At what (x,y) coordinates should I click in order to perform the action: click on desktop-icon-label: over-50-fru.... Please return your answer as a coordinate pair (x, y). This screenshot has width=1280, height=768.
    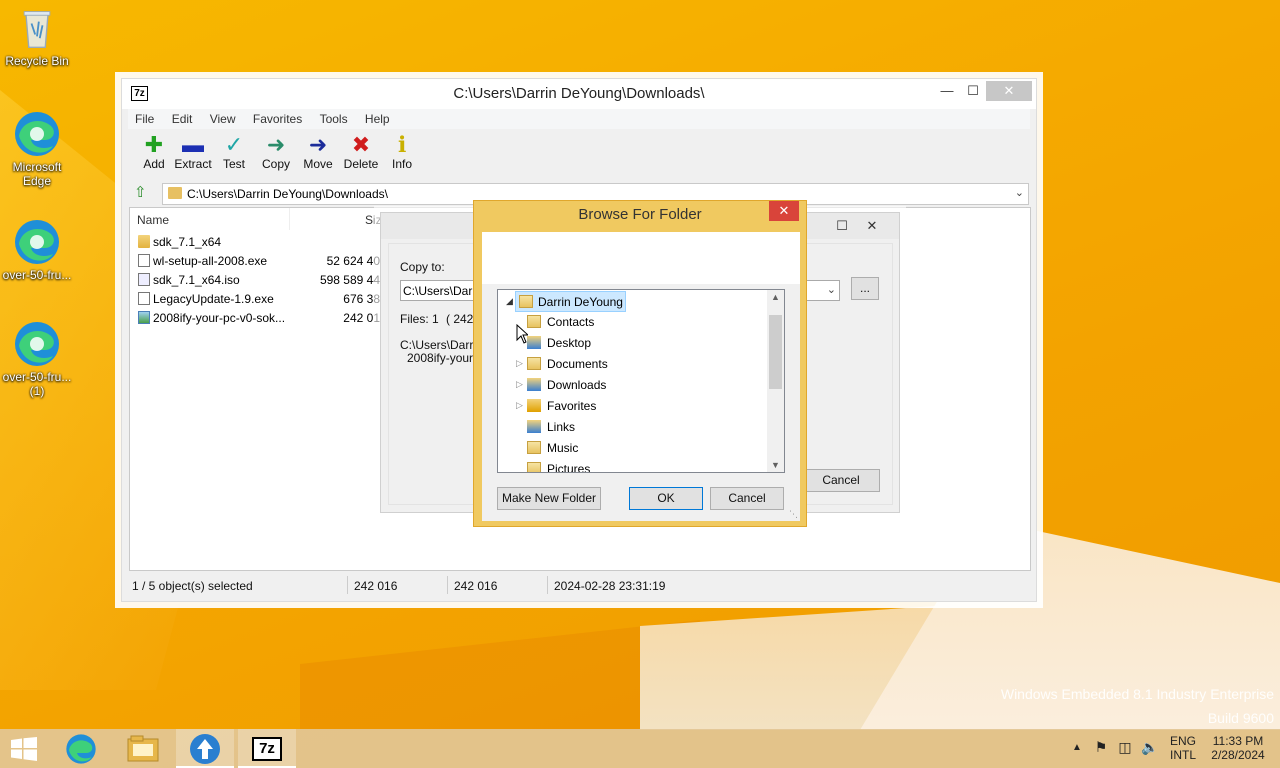
    Looking at the image, I should click on (37, 275).